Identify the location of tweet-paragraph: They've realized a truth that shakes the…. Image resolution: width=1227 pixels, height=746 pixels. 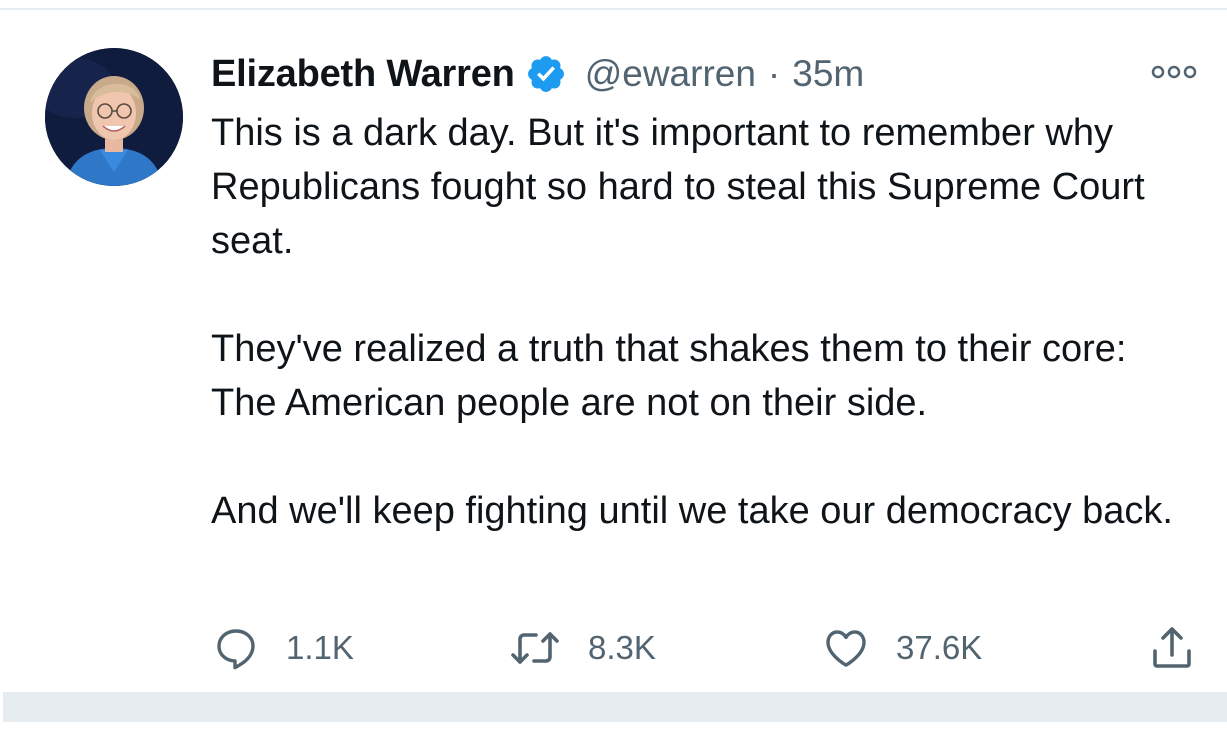
(669, 376).